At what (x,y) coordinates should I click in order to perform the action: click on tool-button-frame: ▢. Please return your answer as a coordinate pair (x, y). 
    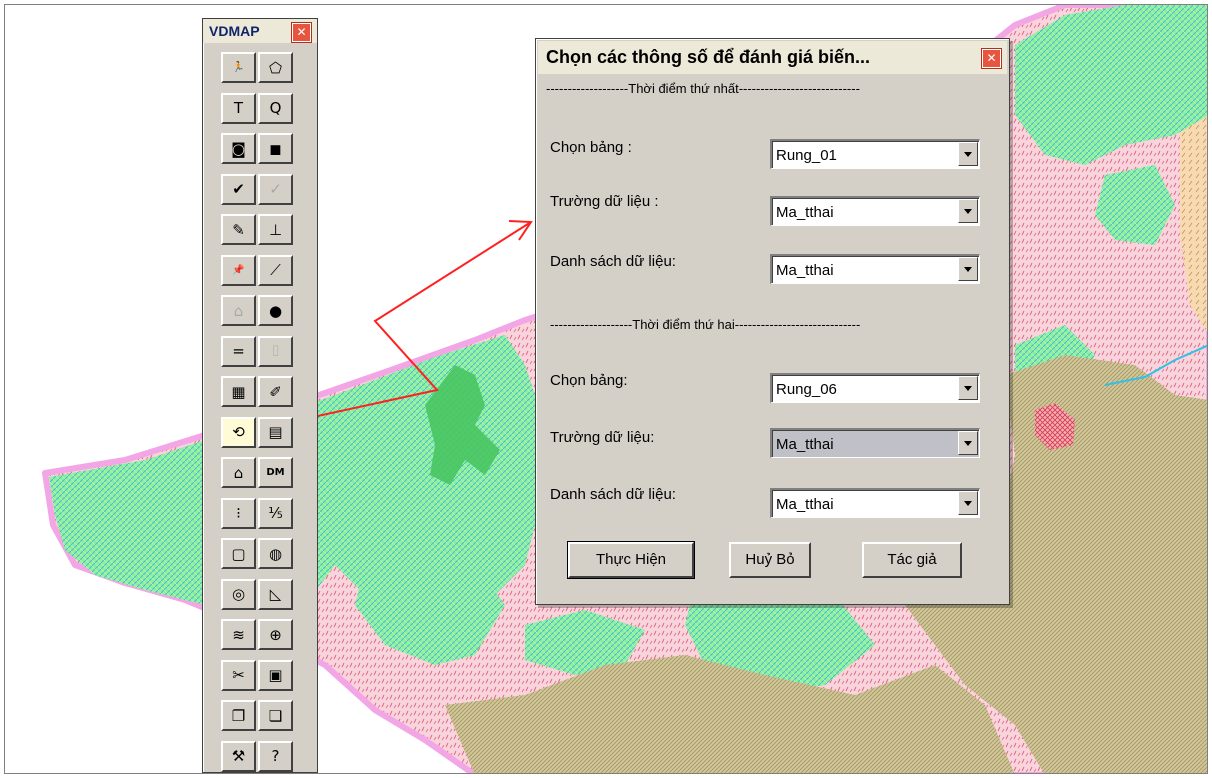
    Looking at the image, I should click on (238, 553).